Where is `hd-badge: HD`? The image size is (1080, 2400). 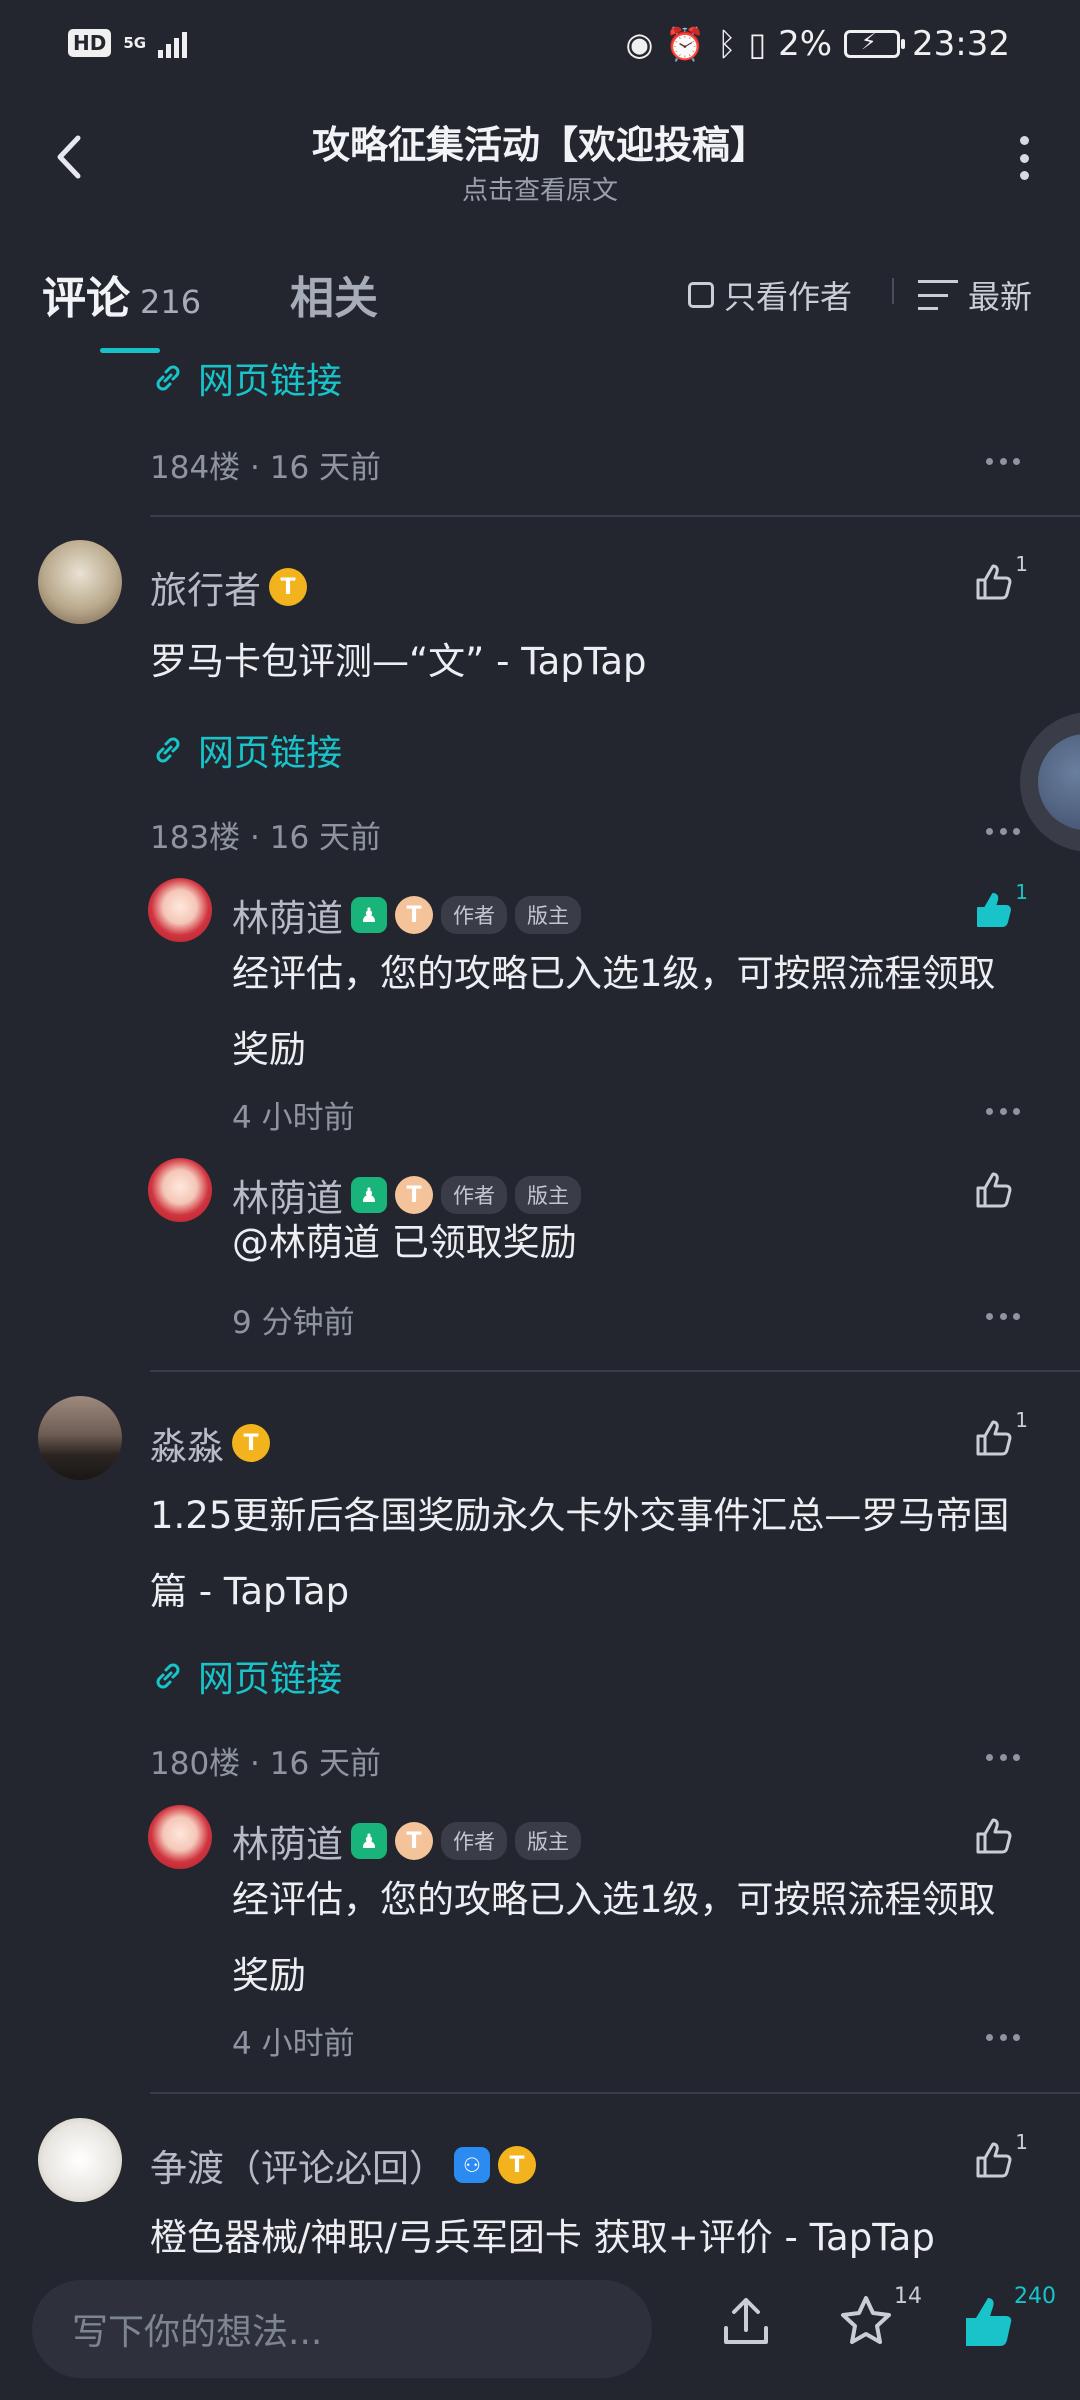
hd-badge: HD is located at coordinates (90, 43).